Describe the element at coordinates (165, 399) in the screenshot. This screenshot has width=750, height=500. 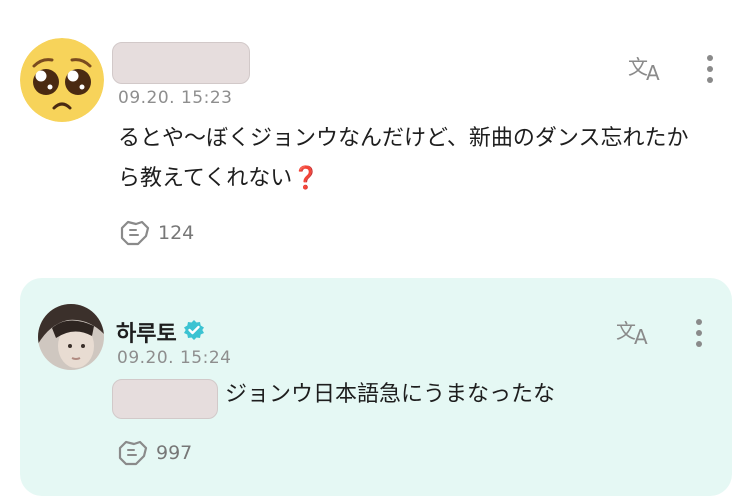
I see `mention-redacted` at that location.